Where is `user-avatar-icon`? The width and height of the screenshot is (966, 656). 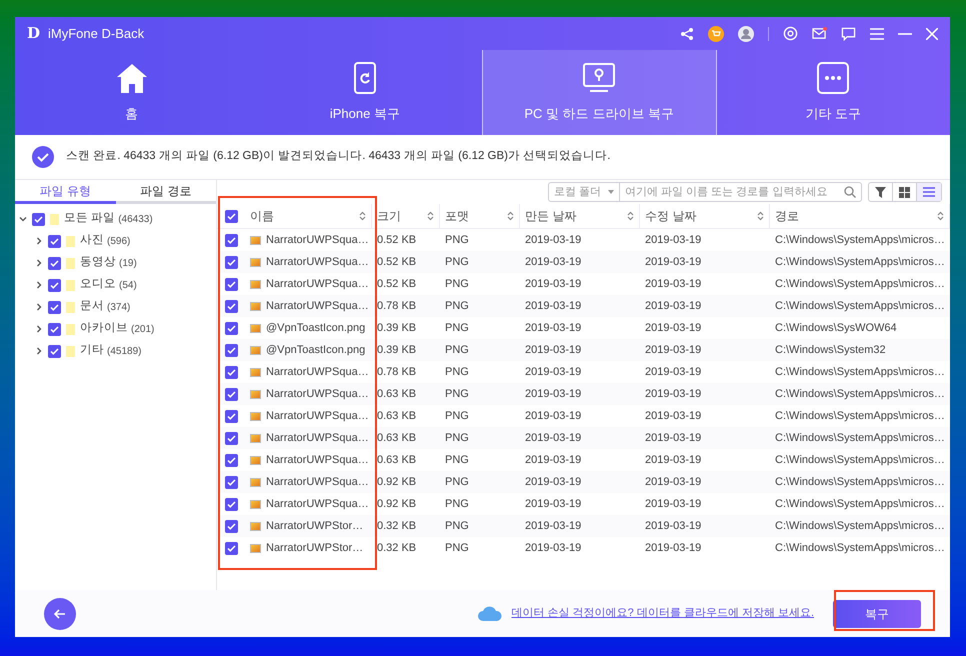 user-avatar-icon is located at coordinates (746, 34).